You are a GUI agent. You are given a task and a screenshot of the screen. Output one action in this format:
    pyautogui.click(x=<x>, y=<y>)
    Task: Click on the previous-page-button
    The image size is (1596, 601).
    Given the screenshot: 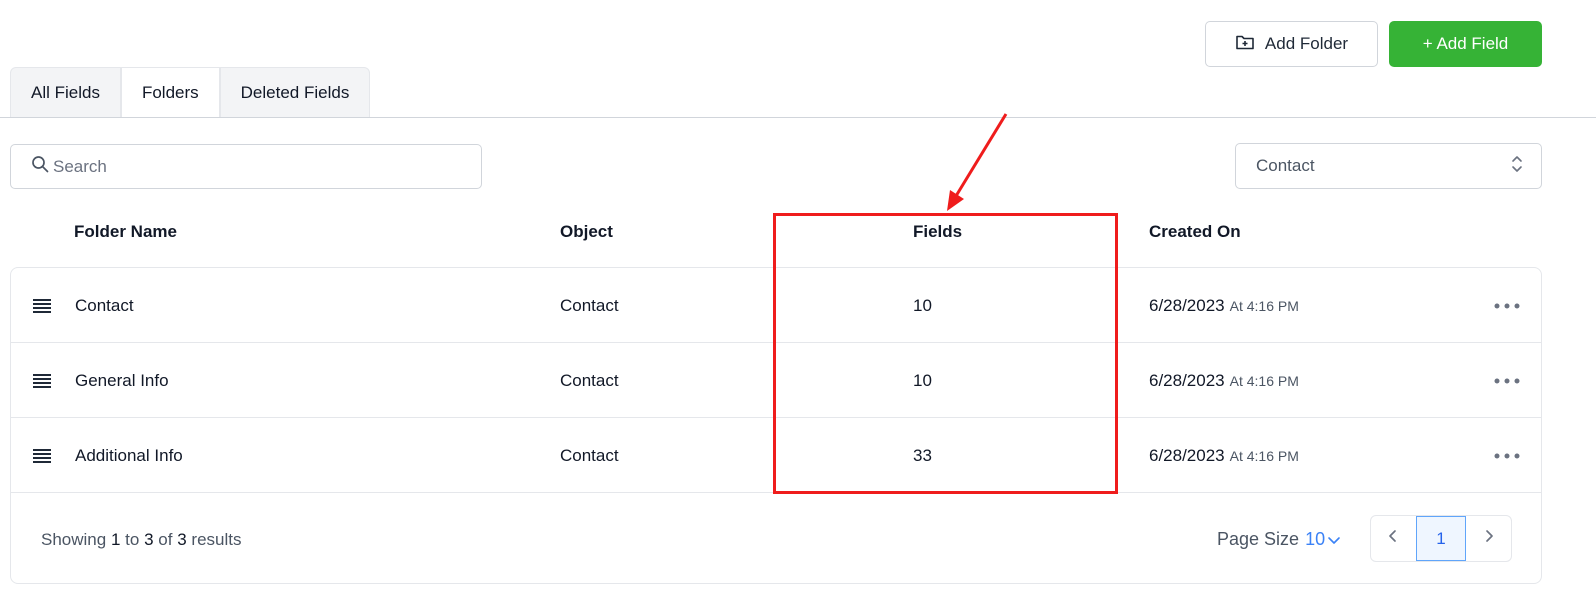 What is the action you would take?
    pyautogui.click(x=1393, y=538)
    